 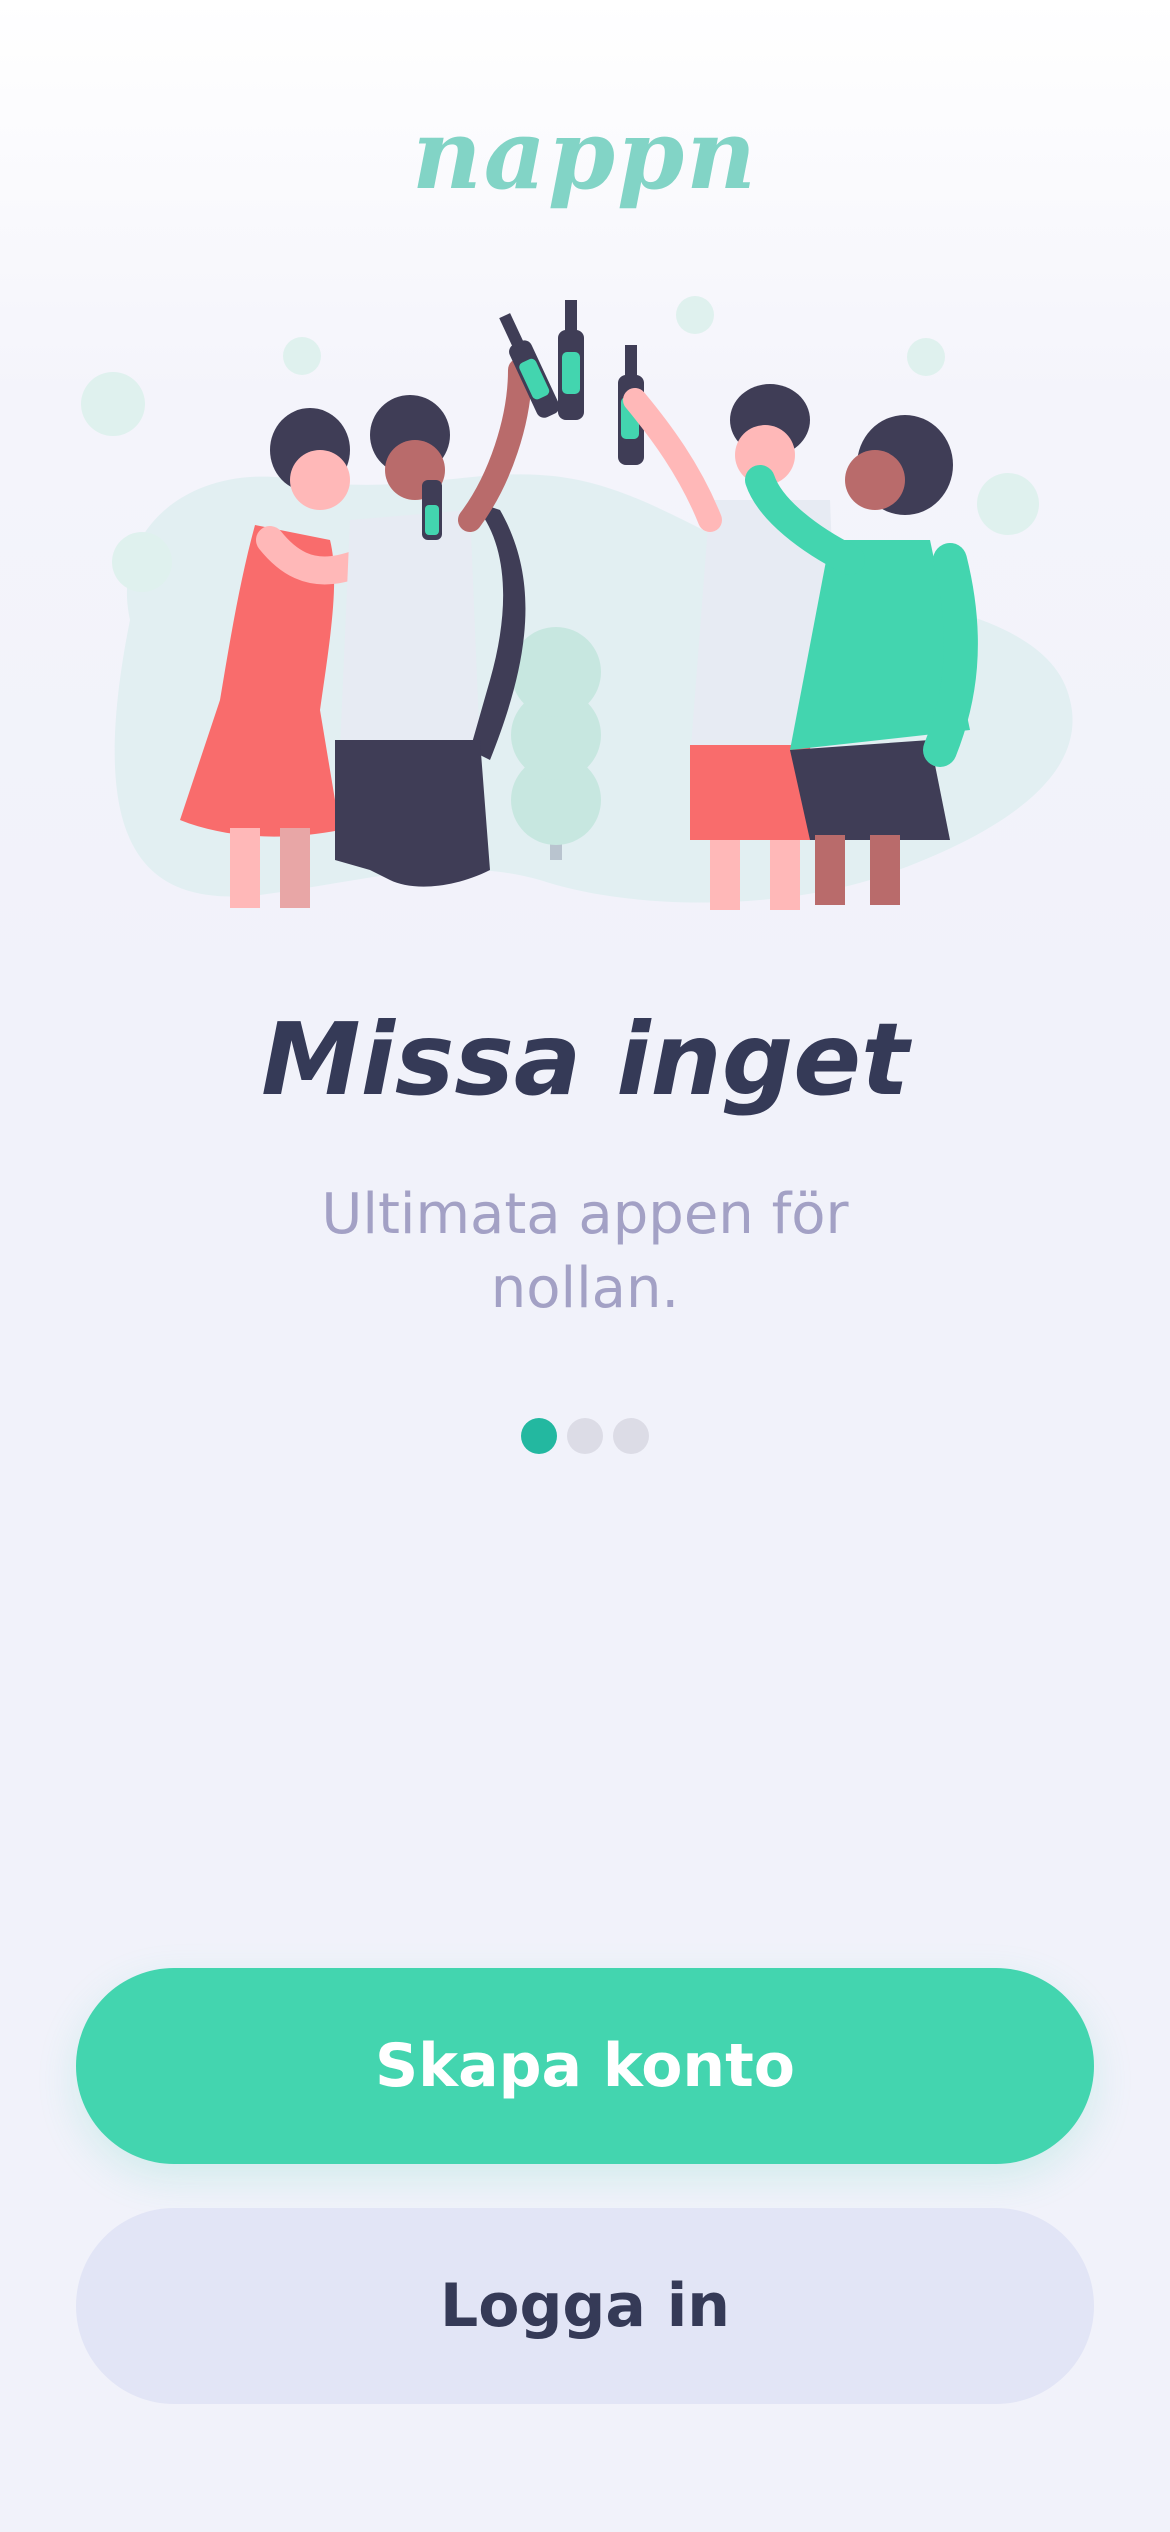 I want to click on logo-wordmark: nappn, so click(x=585, y=154).